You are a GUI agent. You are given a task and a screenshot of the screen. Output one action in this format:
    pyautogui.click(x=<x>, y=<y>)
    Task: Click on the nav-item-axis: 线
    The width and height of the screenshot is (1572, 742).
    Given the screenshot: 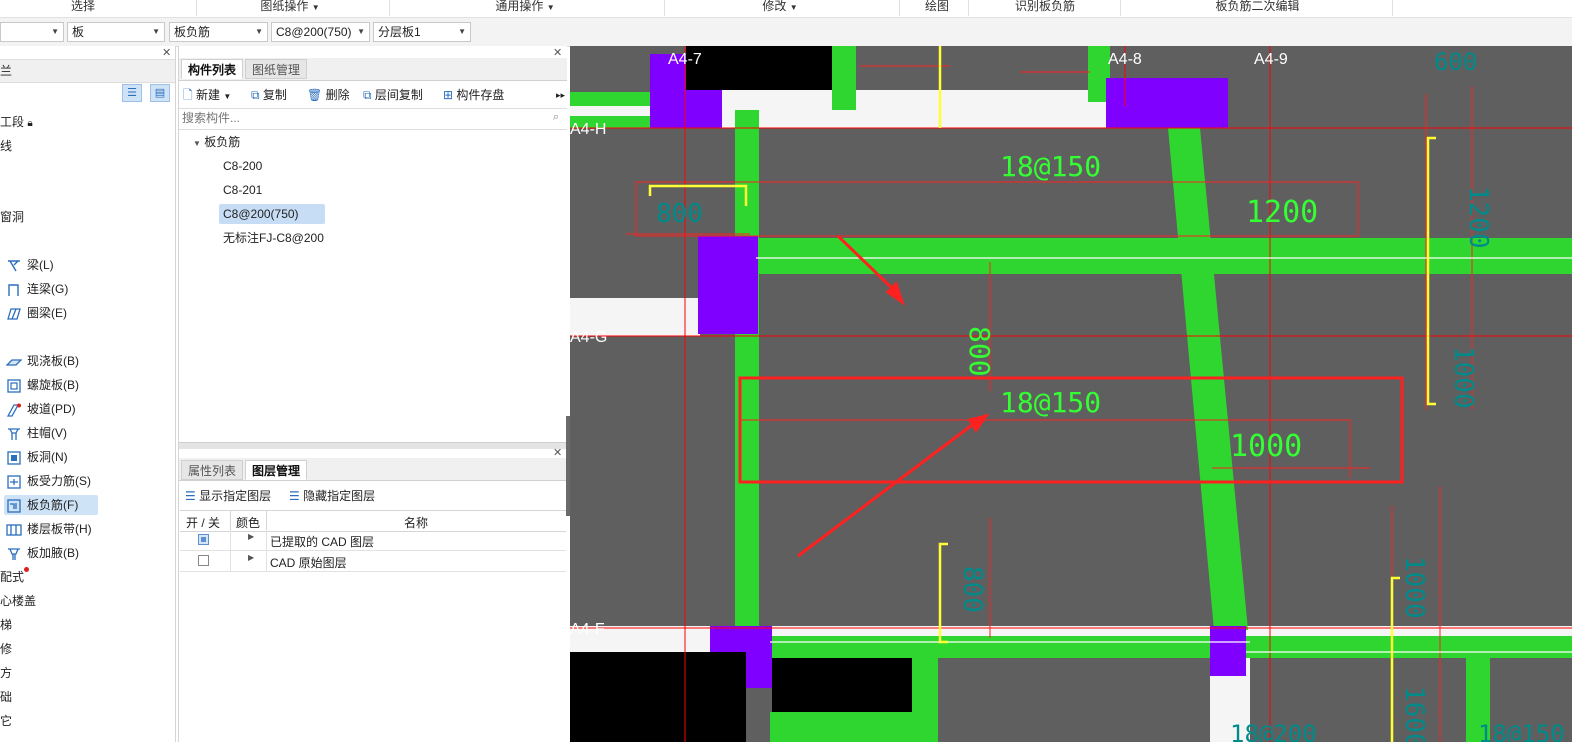 What is the action you would take?
    pyautogui.click(x=6, y=146)
    